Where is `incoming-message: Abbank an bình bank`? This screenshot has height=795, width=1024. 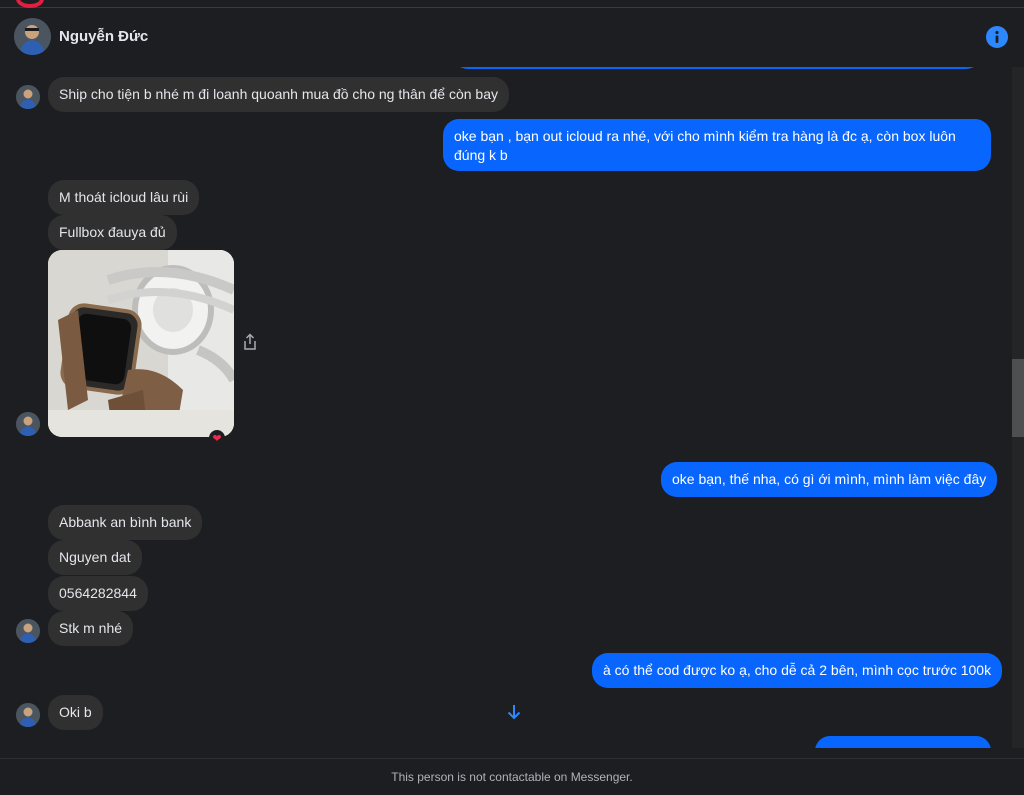
incoming-message: Abbank an bình bank is located at coordinates (125, 522).